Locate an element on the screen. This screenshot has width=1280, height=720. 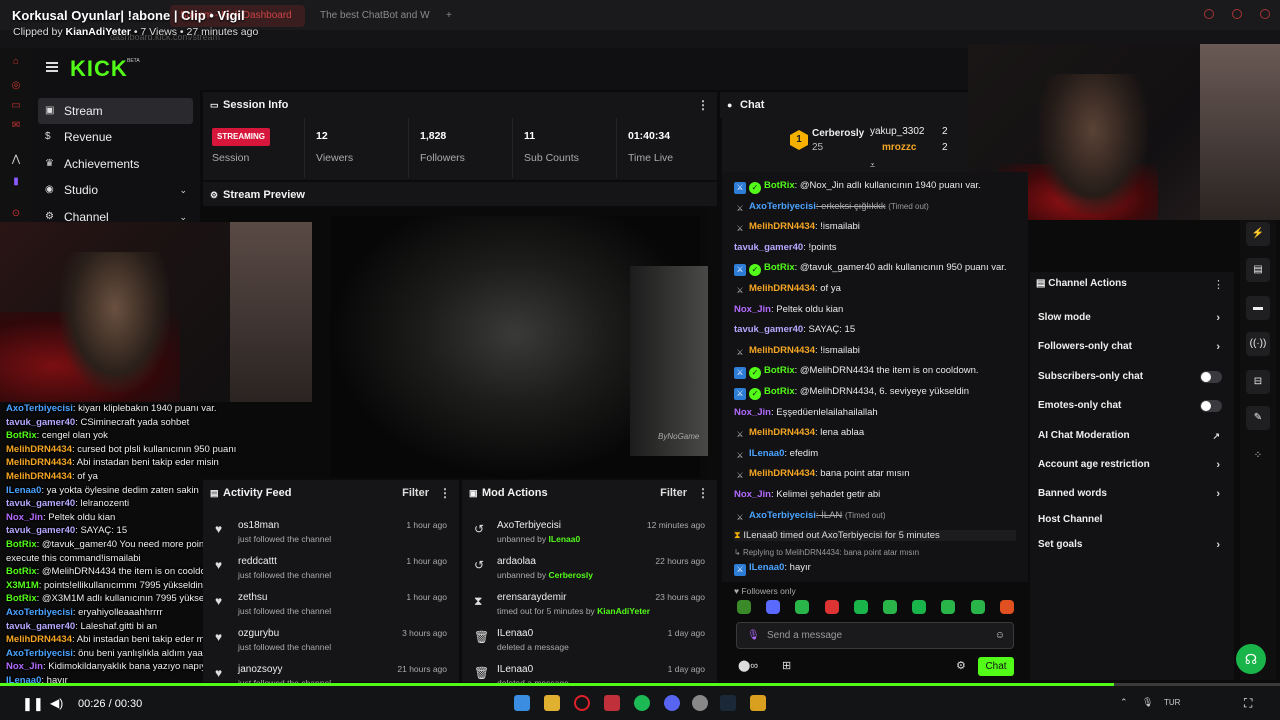
expand-chevron-icon: ⩡ is located at coordinates (872, 165).